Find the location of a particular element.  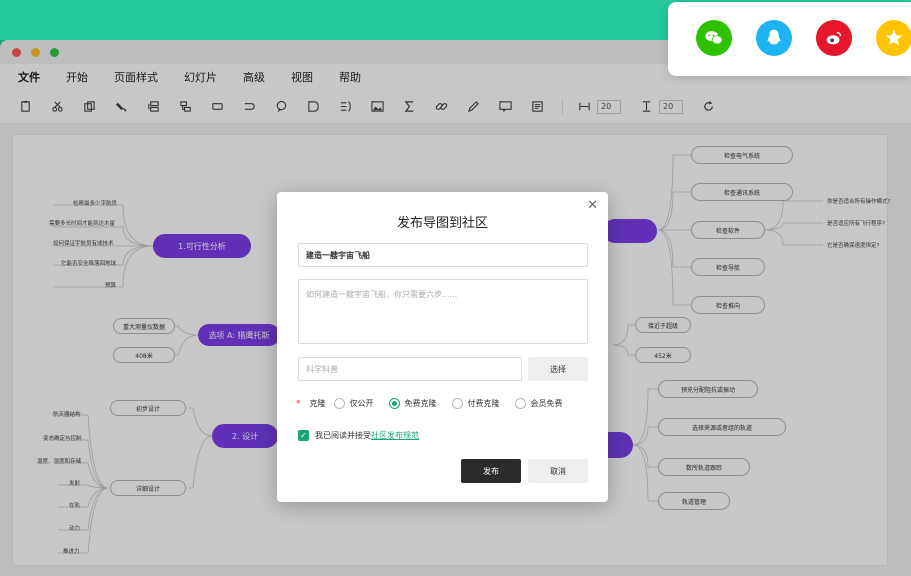

community-rules-link: 社区发布规范 is located at coordinates (395, 435).